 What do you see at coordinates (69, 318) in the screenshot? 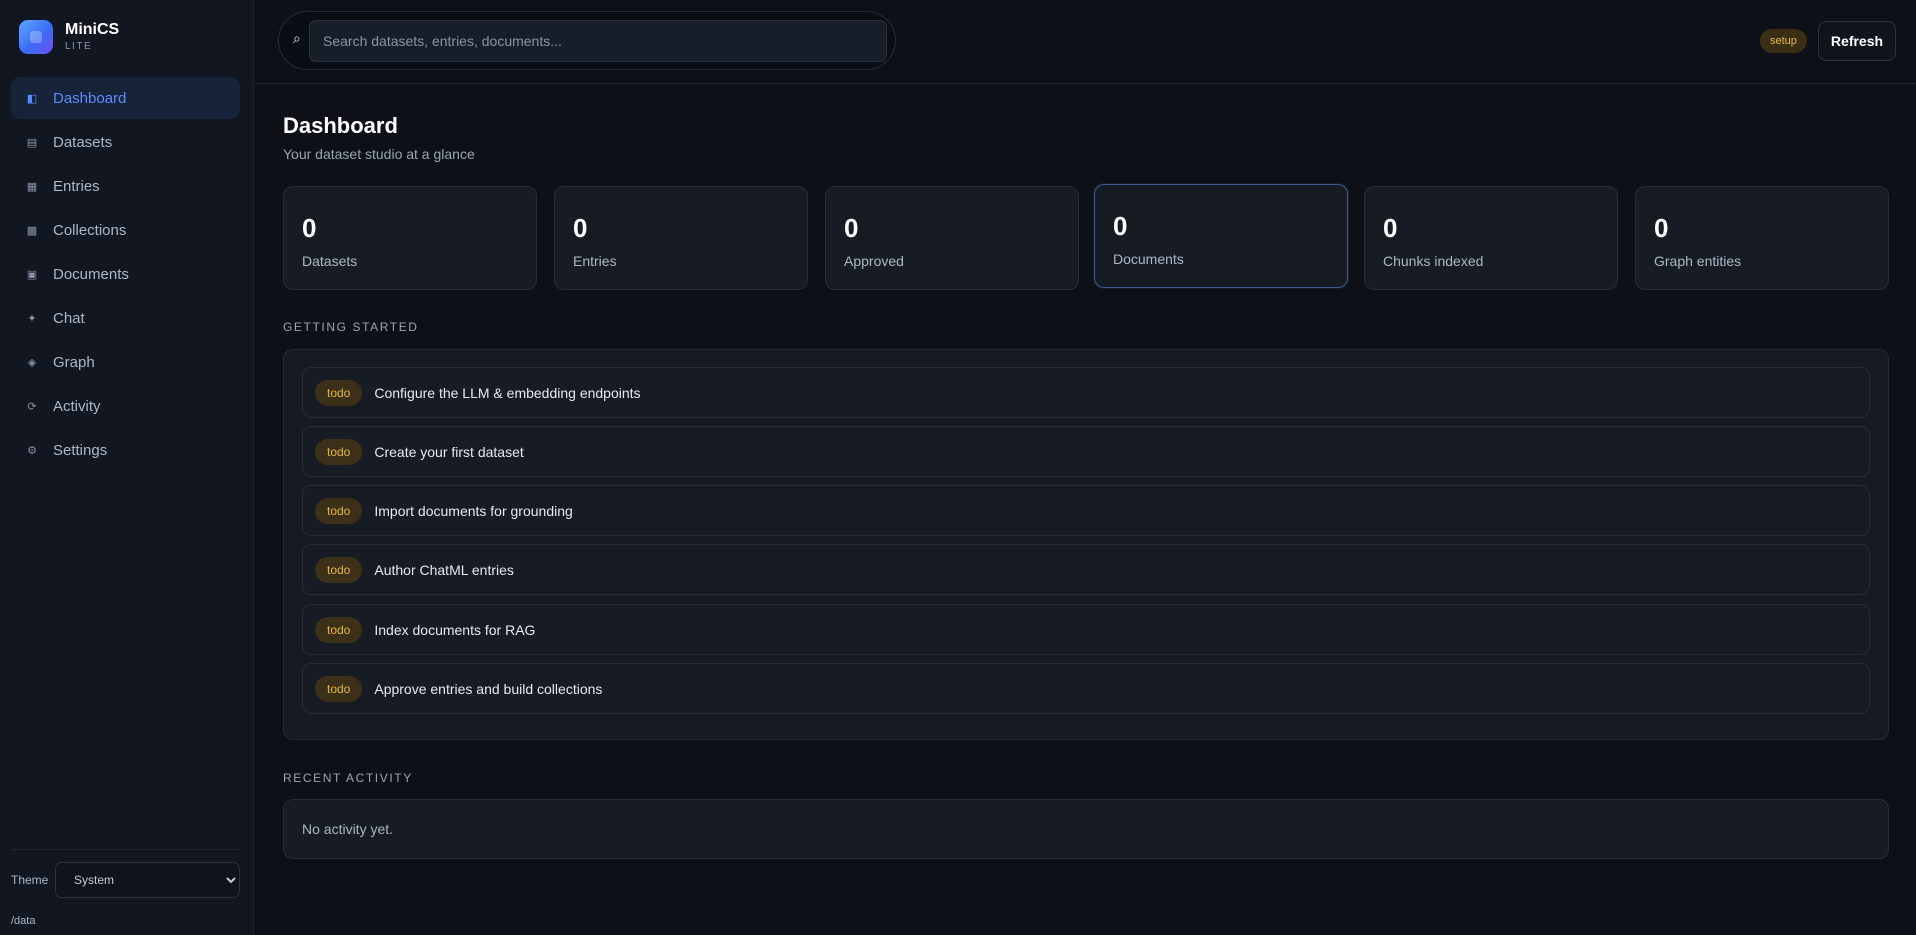
I see `sidebar-item-label: Chat` at bounding box center [69, 318].